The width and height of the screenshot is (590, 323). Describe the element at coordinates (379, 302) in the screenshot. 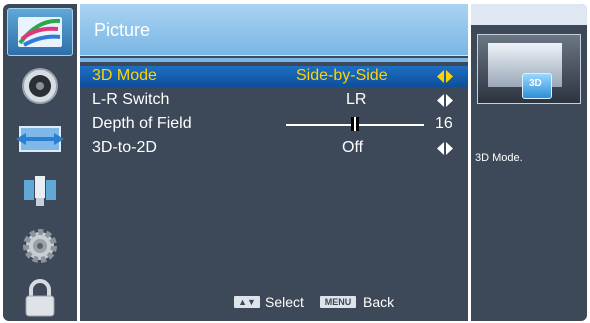

I see `back-hint: Back` at that location.